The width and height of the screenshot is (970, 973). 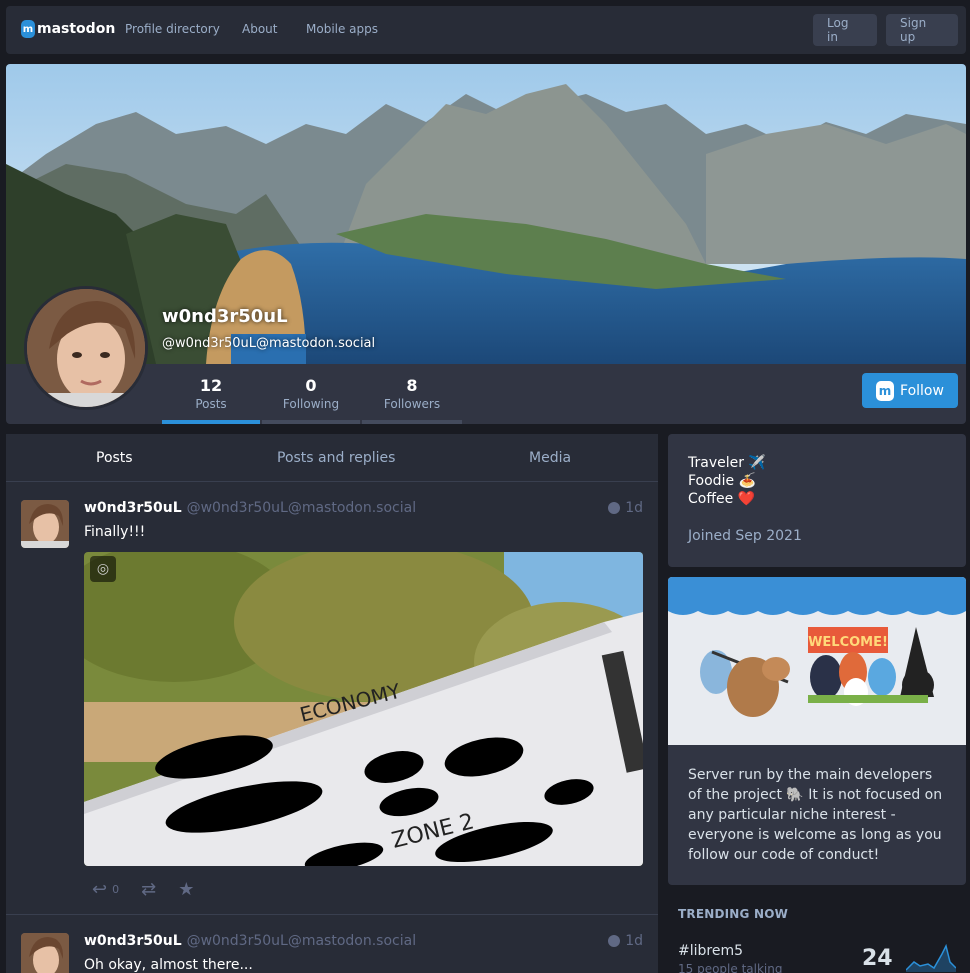 What do you see at coordinates (412, 422) in the screenshot?
I see `counter-followers-underline` at bounding box center [412, 422].